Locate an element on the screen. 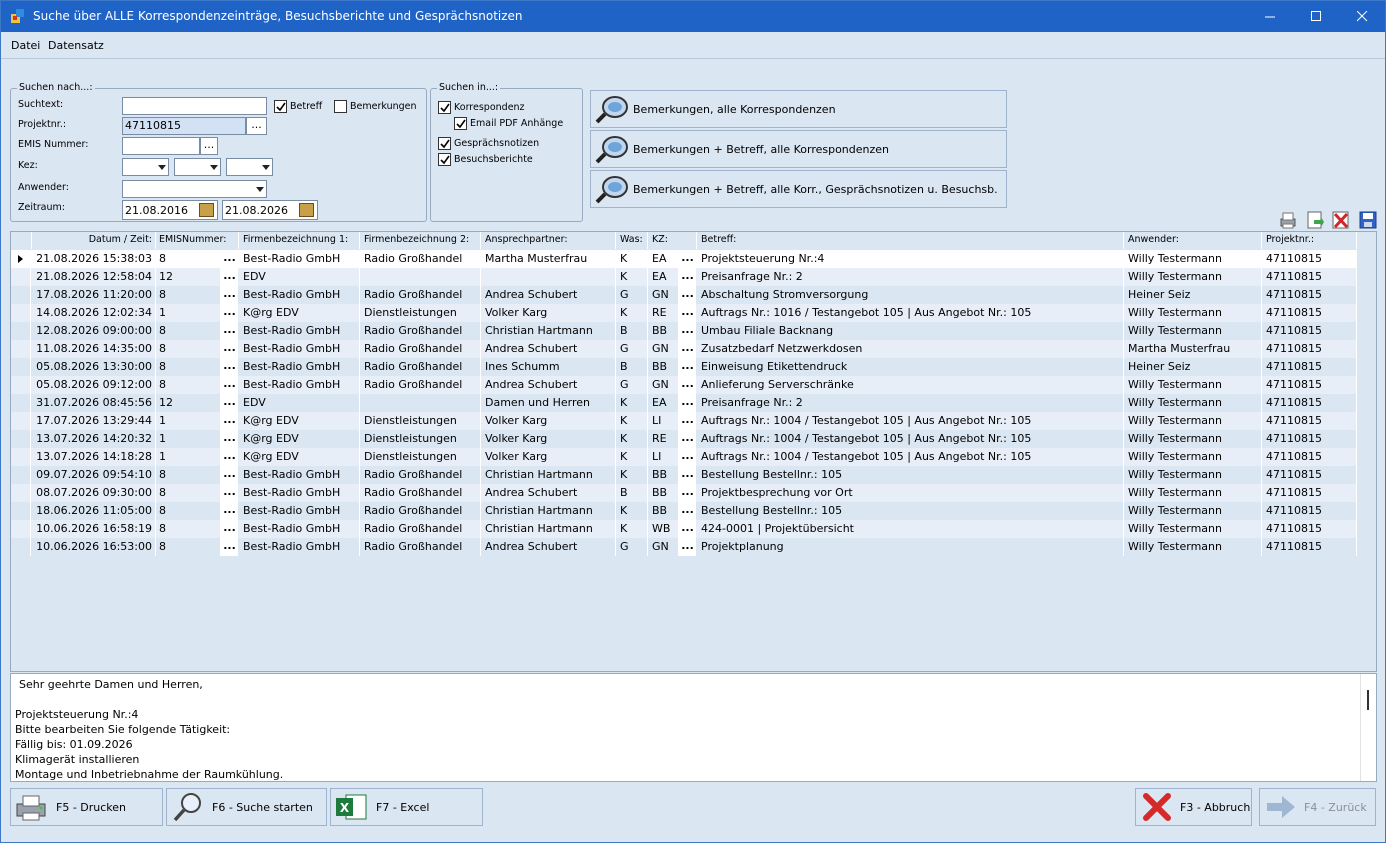  header-projektnr: Projektnr.: is located at coordinates (1309, 240).